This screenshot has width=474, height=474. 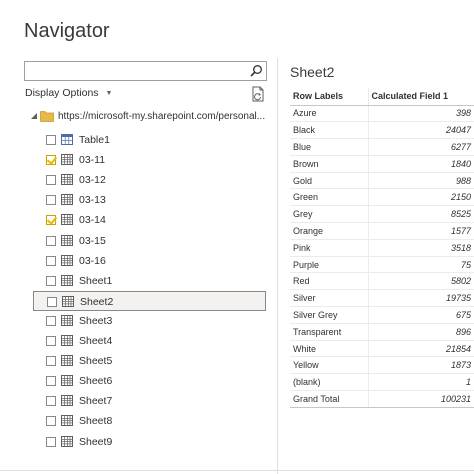 I want to click on value-cell: 5802, so click(x=420, y=281).